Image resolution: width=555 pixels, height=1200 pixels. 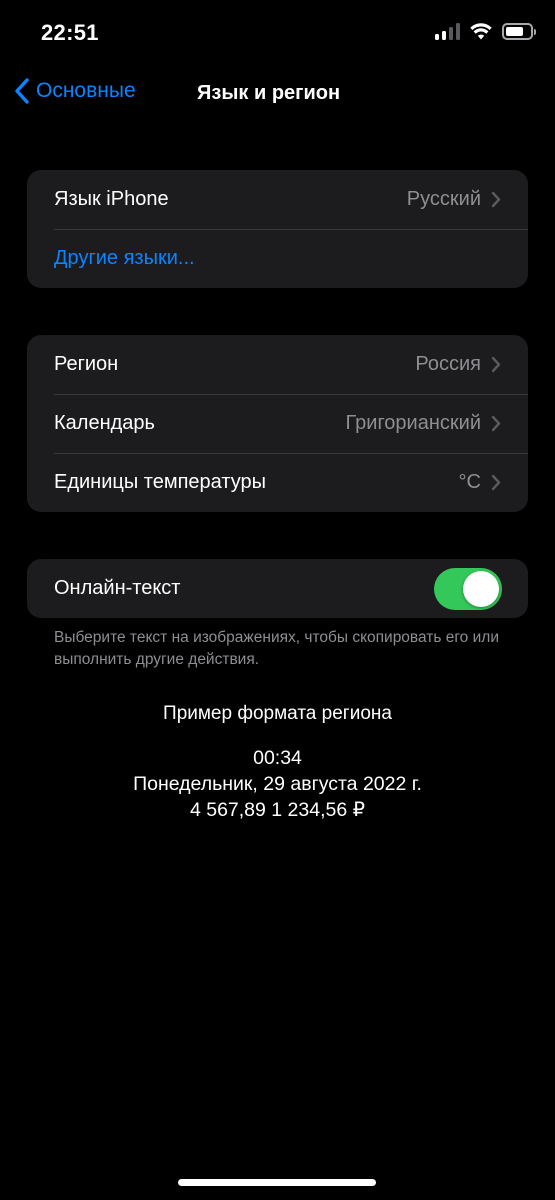 I want to click on battery-icon, so click(x=519, y=31).